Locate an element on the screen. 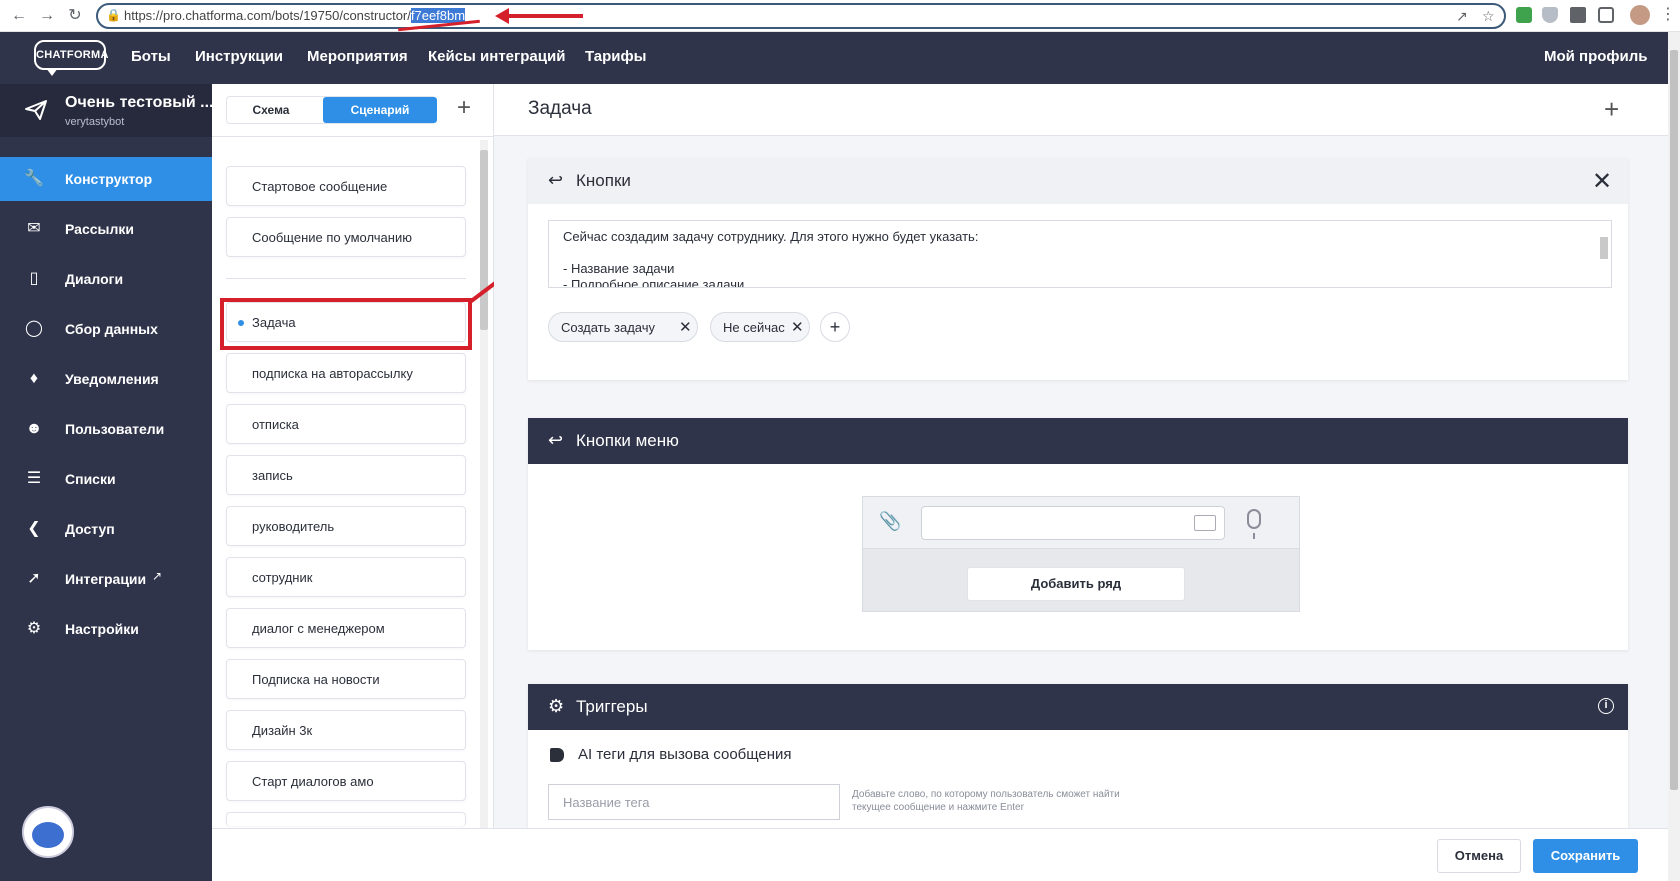 The width and height of the screenshot is (1680, 881). scenario-default-message: Сообщение по умолчанию is located at coordinates (346, 237).